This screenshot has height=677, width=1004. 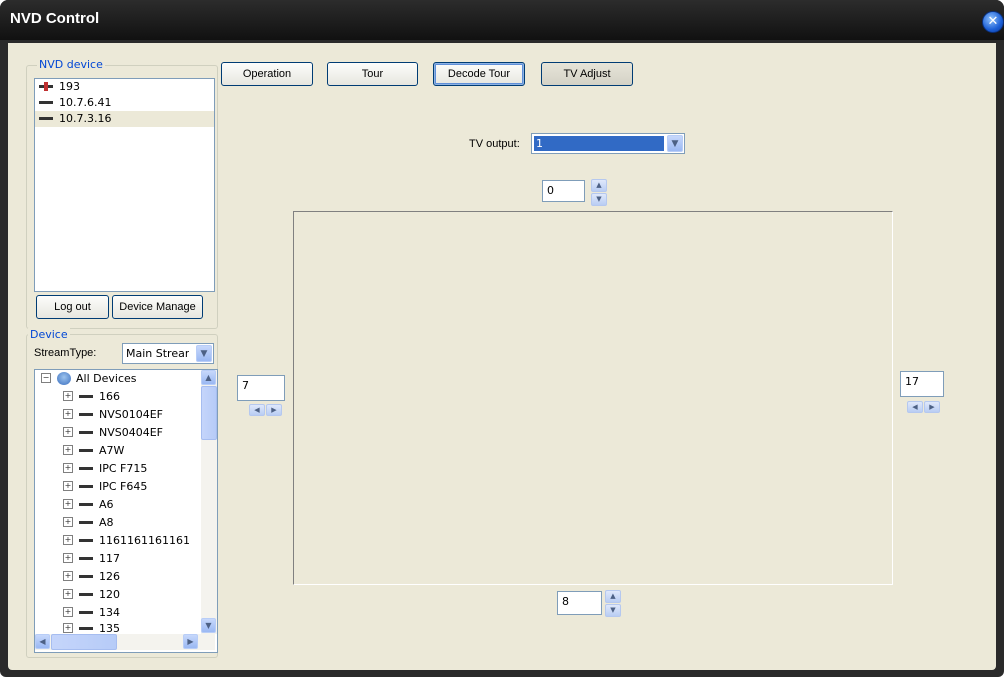 I want to click on nvd-item-label: 10.7.6.41, so click(x=85, y=102).